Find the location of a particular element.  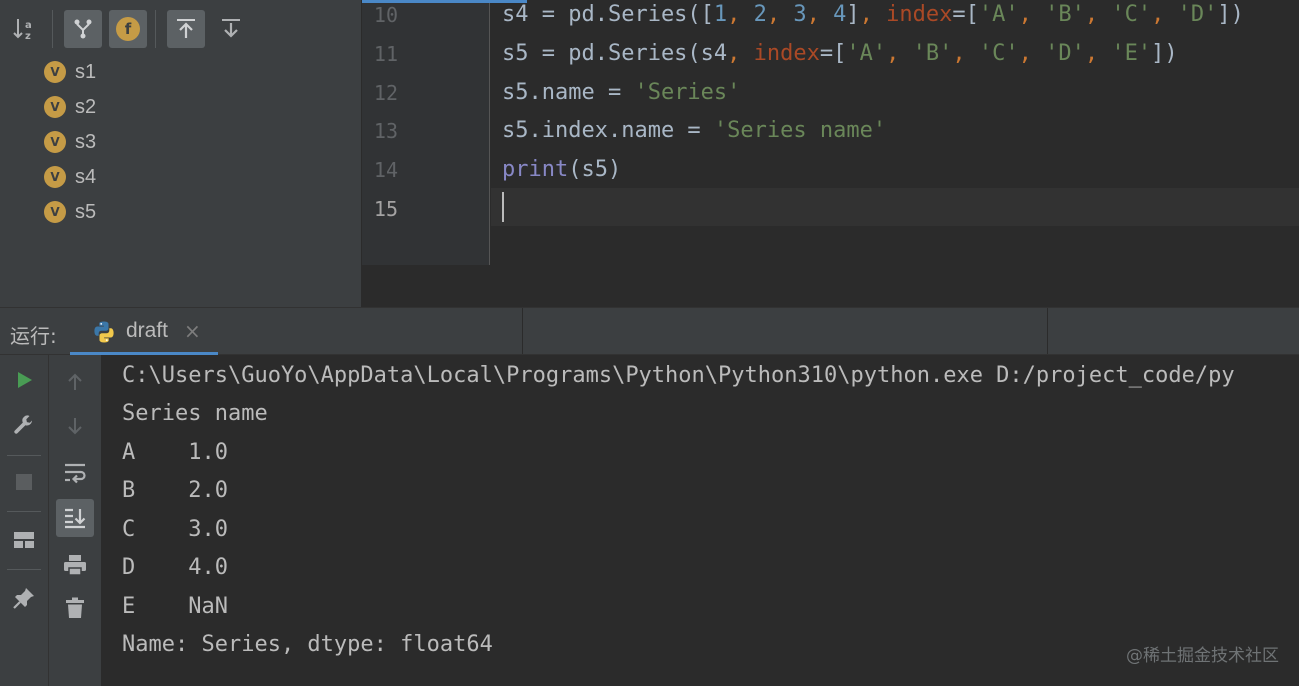

svg-text: a is located at coordinates (28, 25).